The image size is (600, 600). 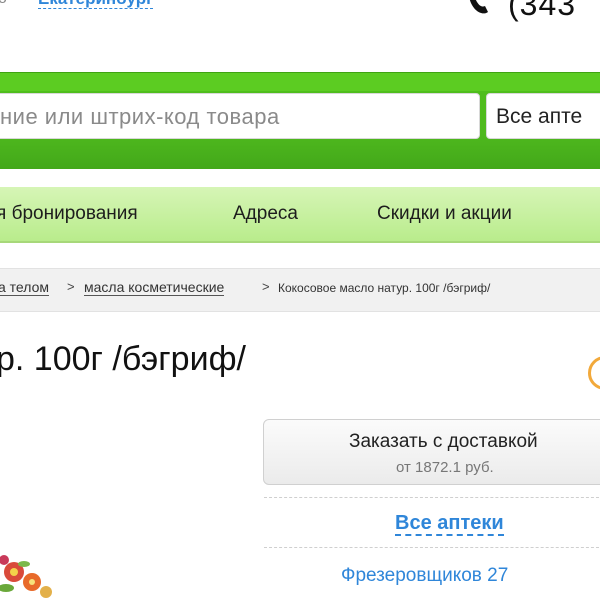 I want to click on breadcrumb-current: Кокосовое масло натур. 100г /бэгриф/, so click(x=384, y=288).